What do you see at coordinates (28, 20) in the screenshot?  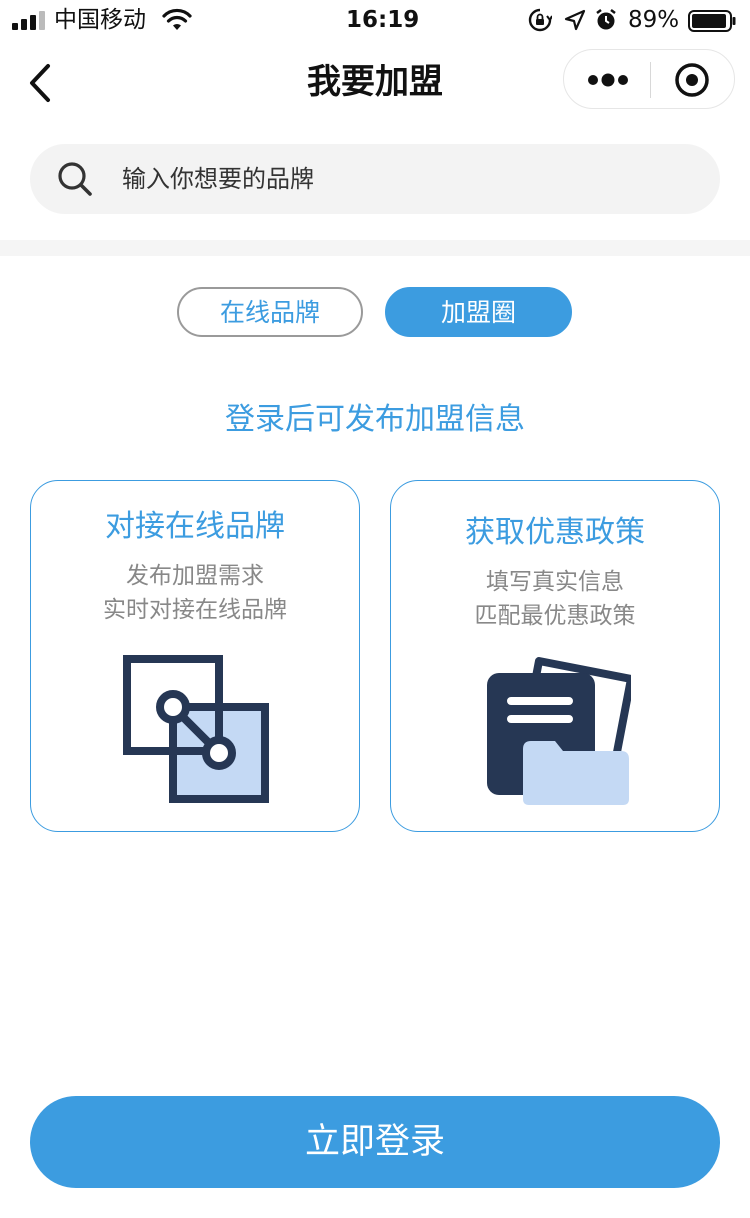 I see `signal-icon` at bounding box center [28, 20].